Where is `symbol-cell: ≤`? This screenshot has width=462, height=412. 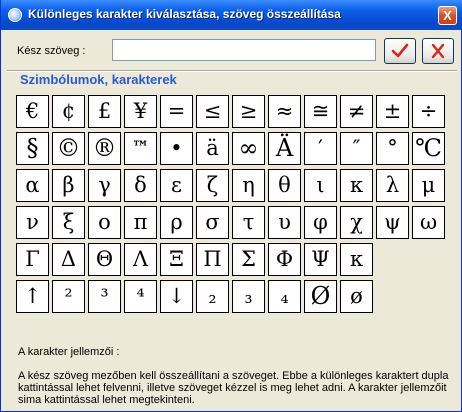
symbol-cell: ≤ is located at coordinates (212, 111).